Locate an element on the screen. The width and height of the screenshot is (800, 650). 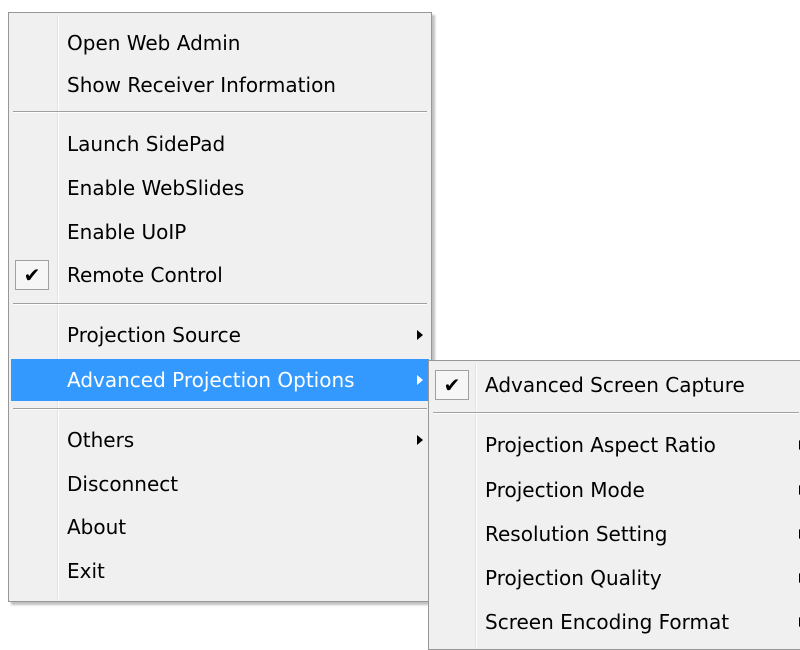
menu-item-label: Projection Source is located at coordinates (154, 335).